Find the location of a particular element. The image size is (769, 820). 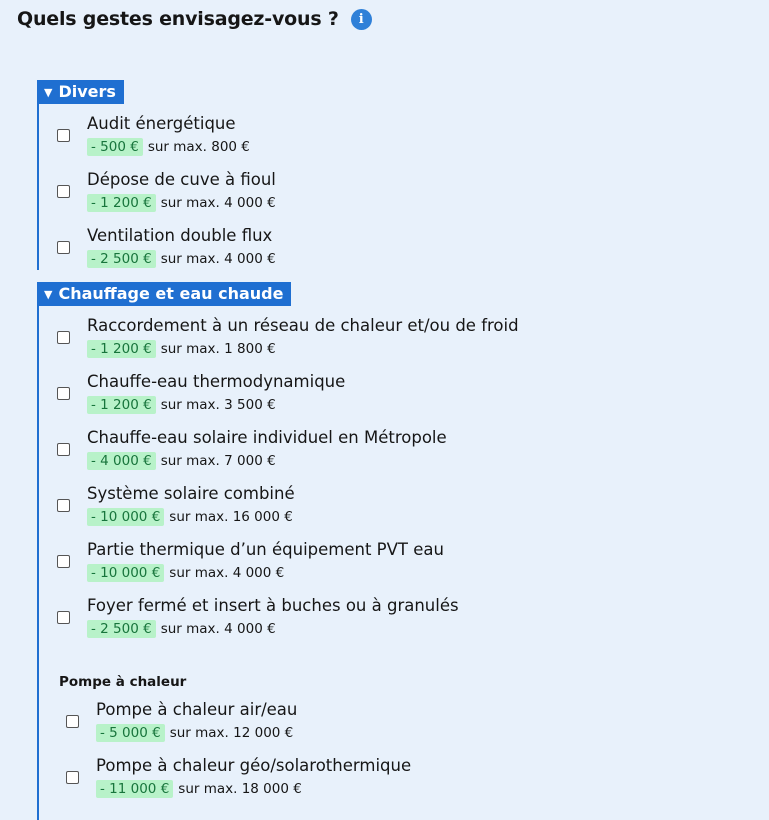

price-line: - 1 200 € sur max. 1 800 € is located at coordinates (181, 349).